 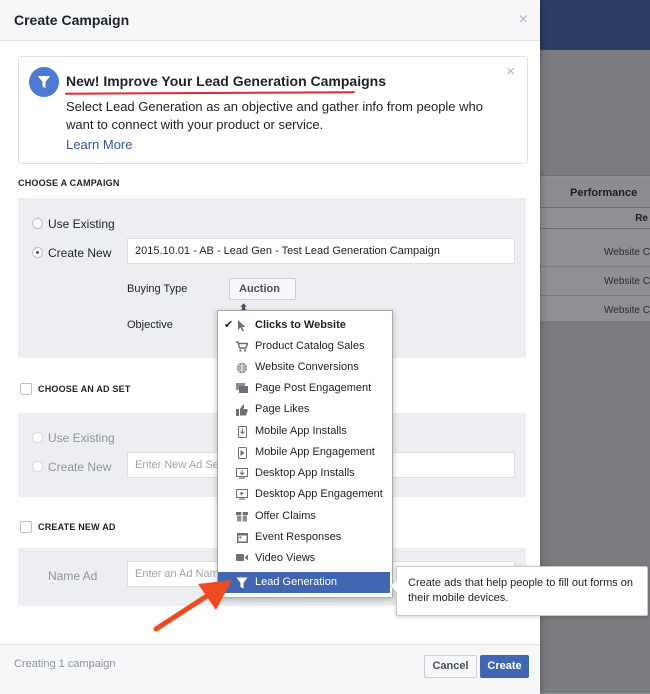 I want to click on create-new-ad-heading: CREATE NEW AD, so click(x=77, y=527).